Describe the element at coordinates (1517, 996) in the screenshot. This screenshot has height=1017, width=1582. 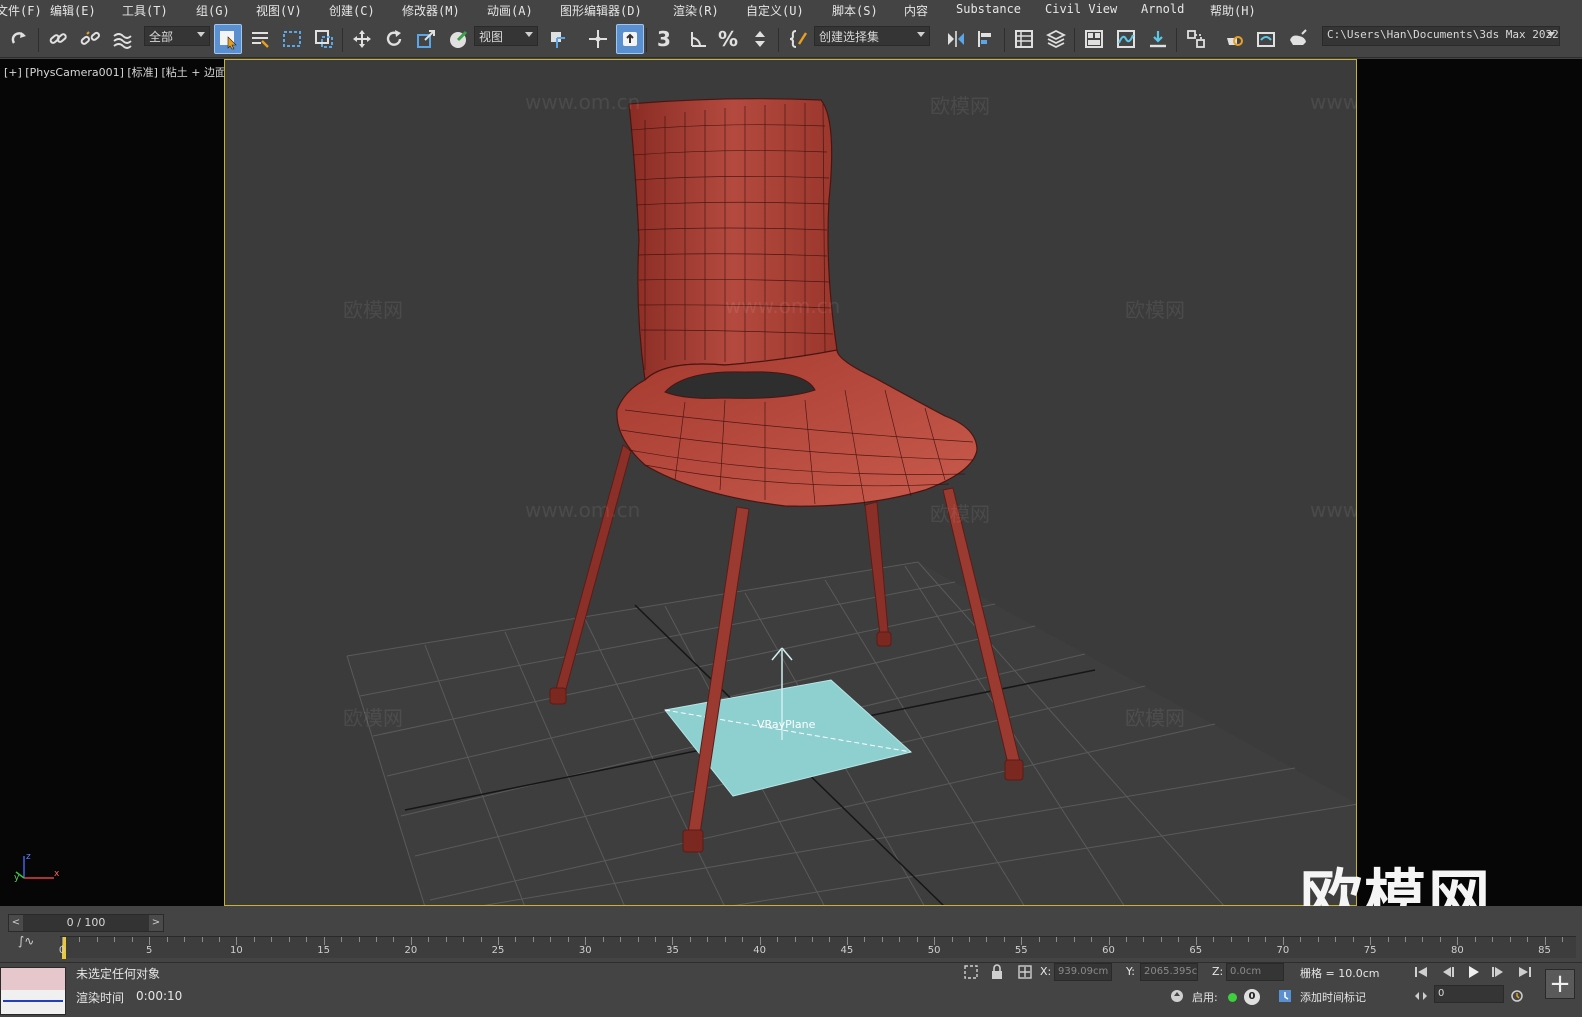
I see `time-configuration-icon` at that location.